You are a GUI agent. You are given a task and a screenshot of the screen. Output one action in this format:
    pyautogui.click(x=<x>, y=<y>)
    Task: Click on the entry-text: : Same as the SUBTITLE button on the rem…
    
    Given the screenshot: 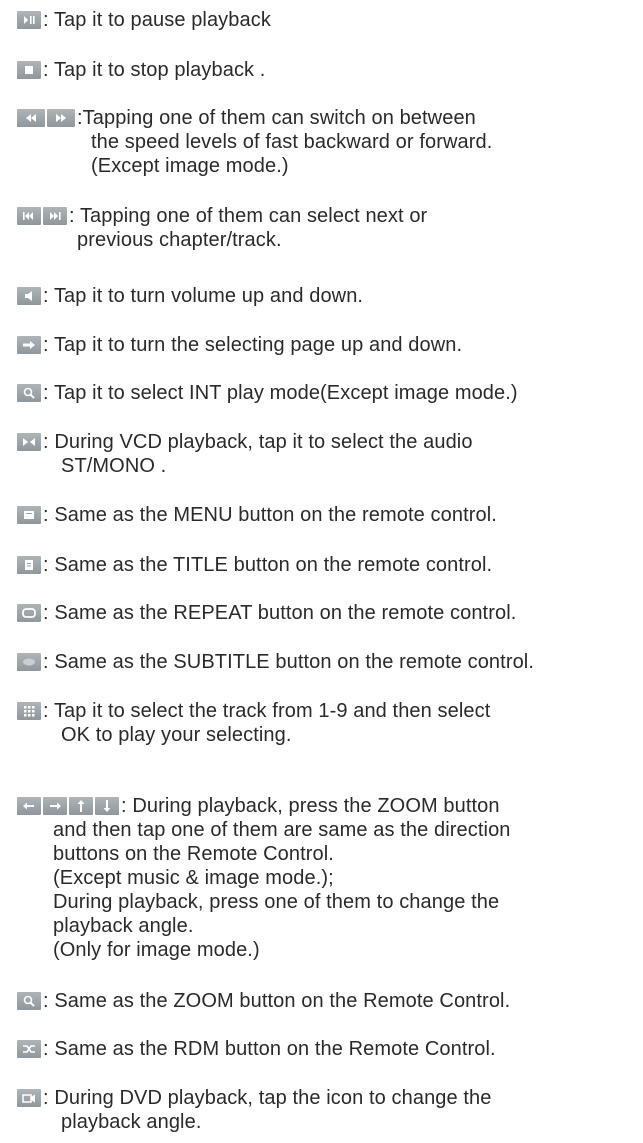 What is the action you would take?
    pyautogui.click(x=289, y=662)
    